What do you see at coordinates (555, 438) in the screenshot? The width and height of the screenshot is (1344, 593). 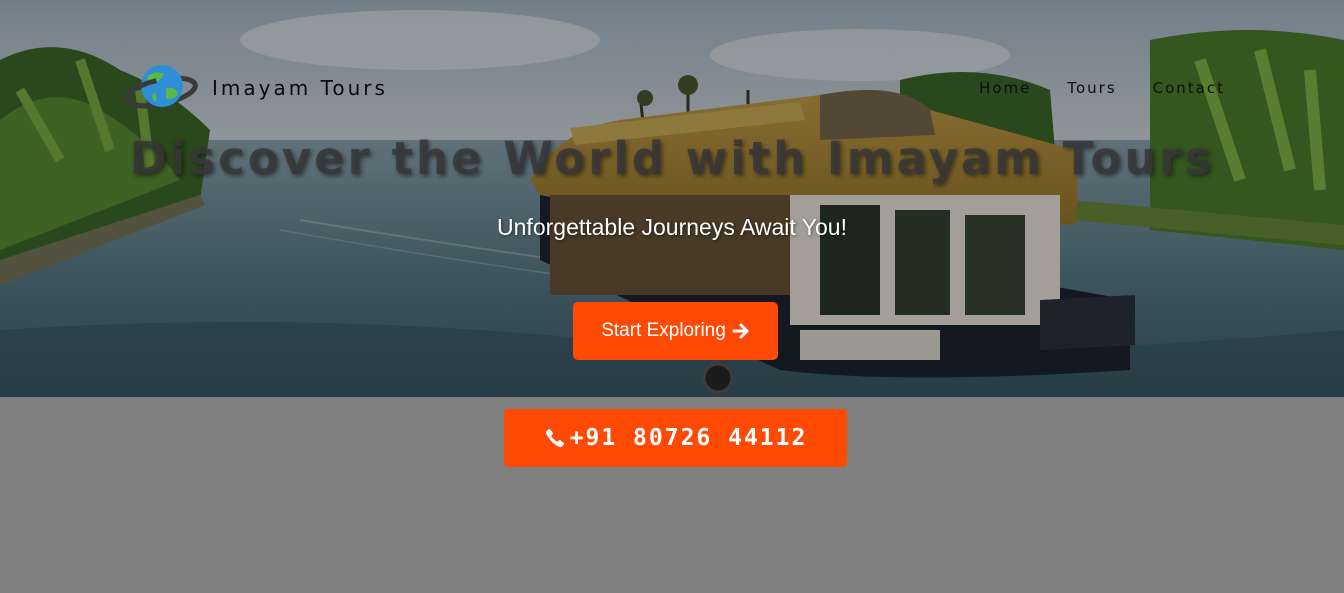 I see `phone-icon` at bounding box center [555, 438].